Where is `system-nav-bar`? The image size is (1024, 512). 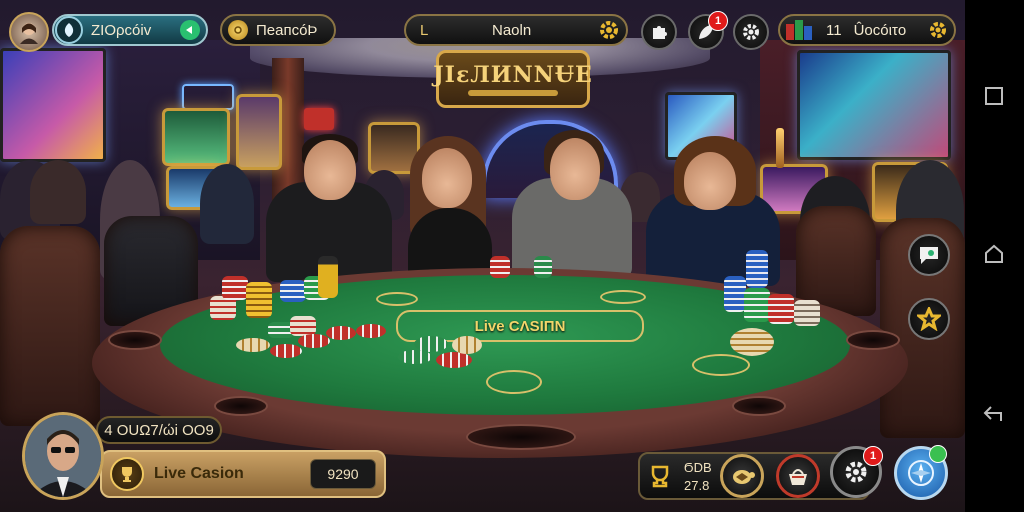 system-nav-bar is located at coordinates (994, 256).